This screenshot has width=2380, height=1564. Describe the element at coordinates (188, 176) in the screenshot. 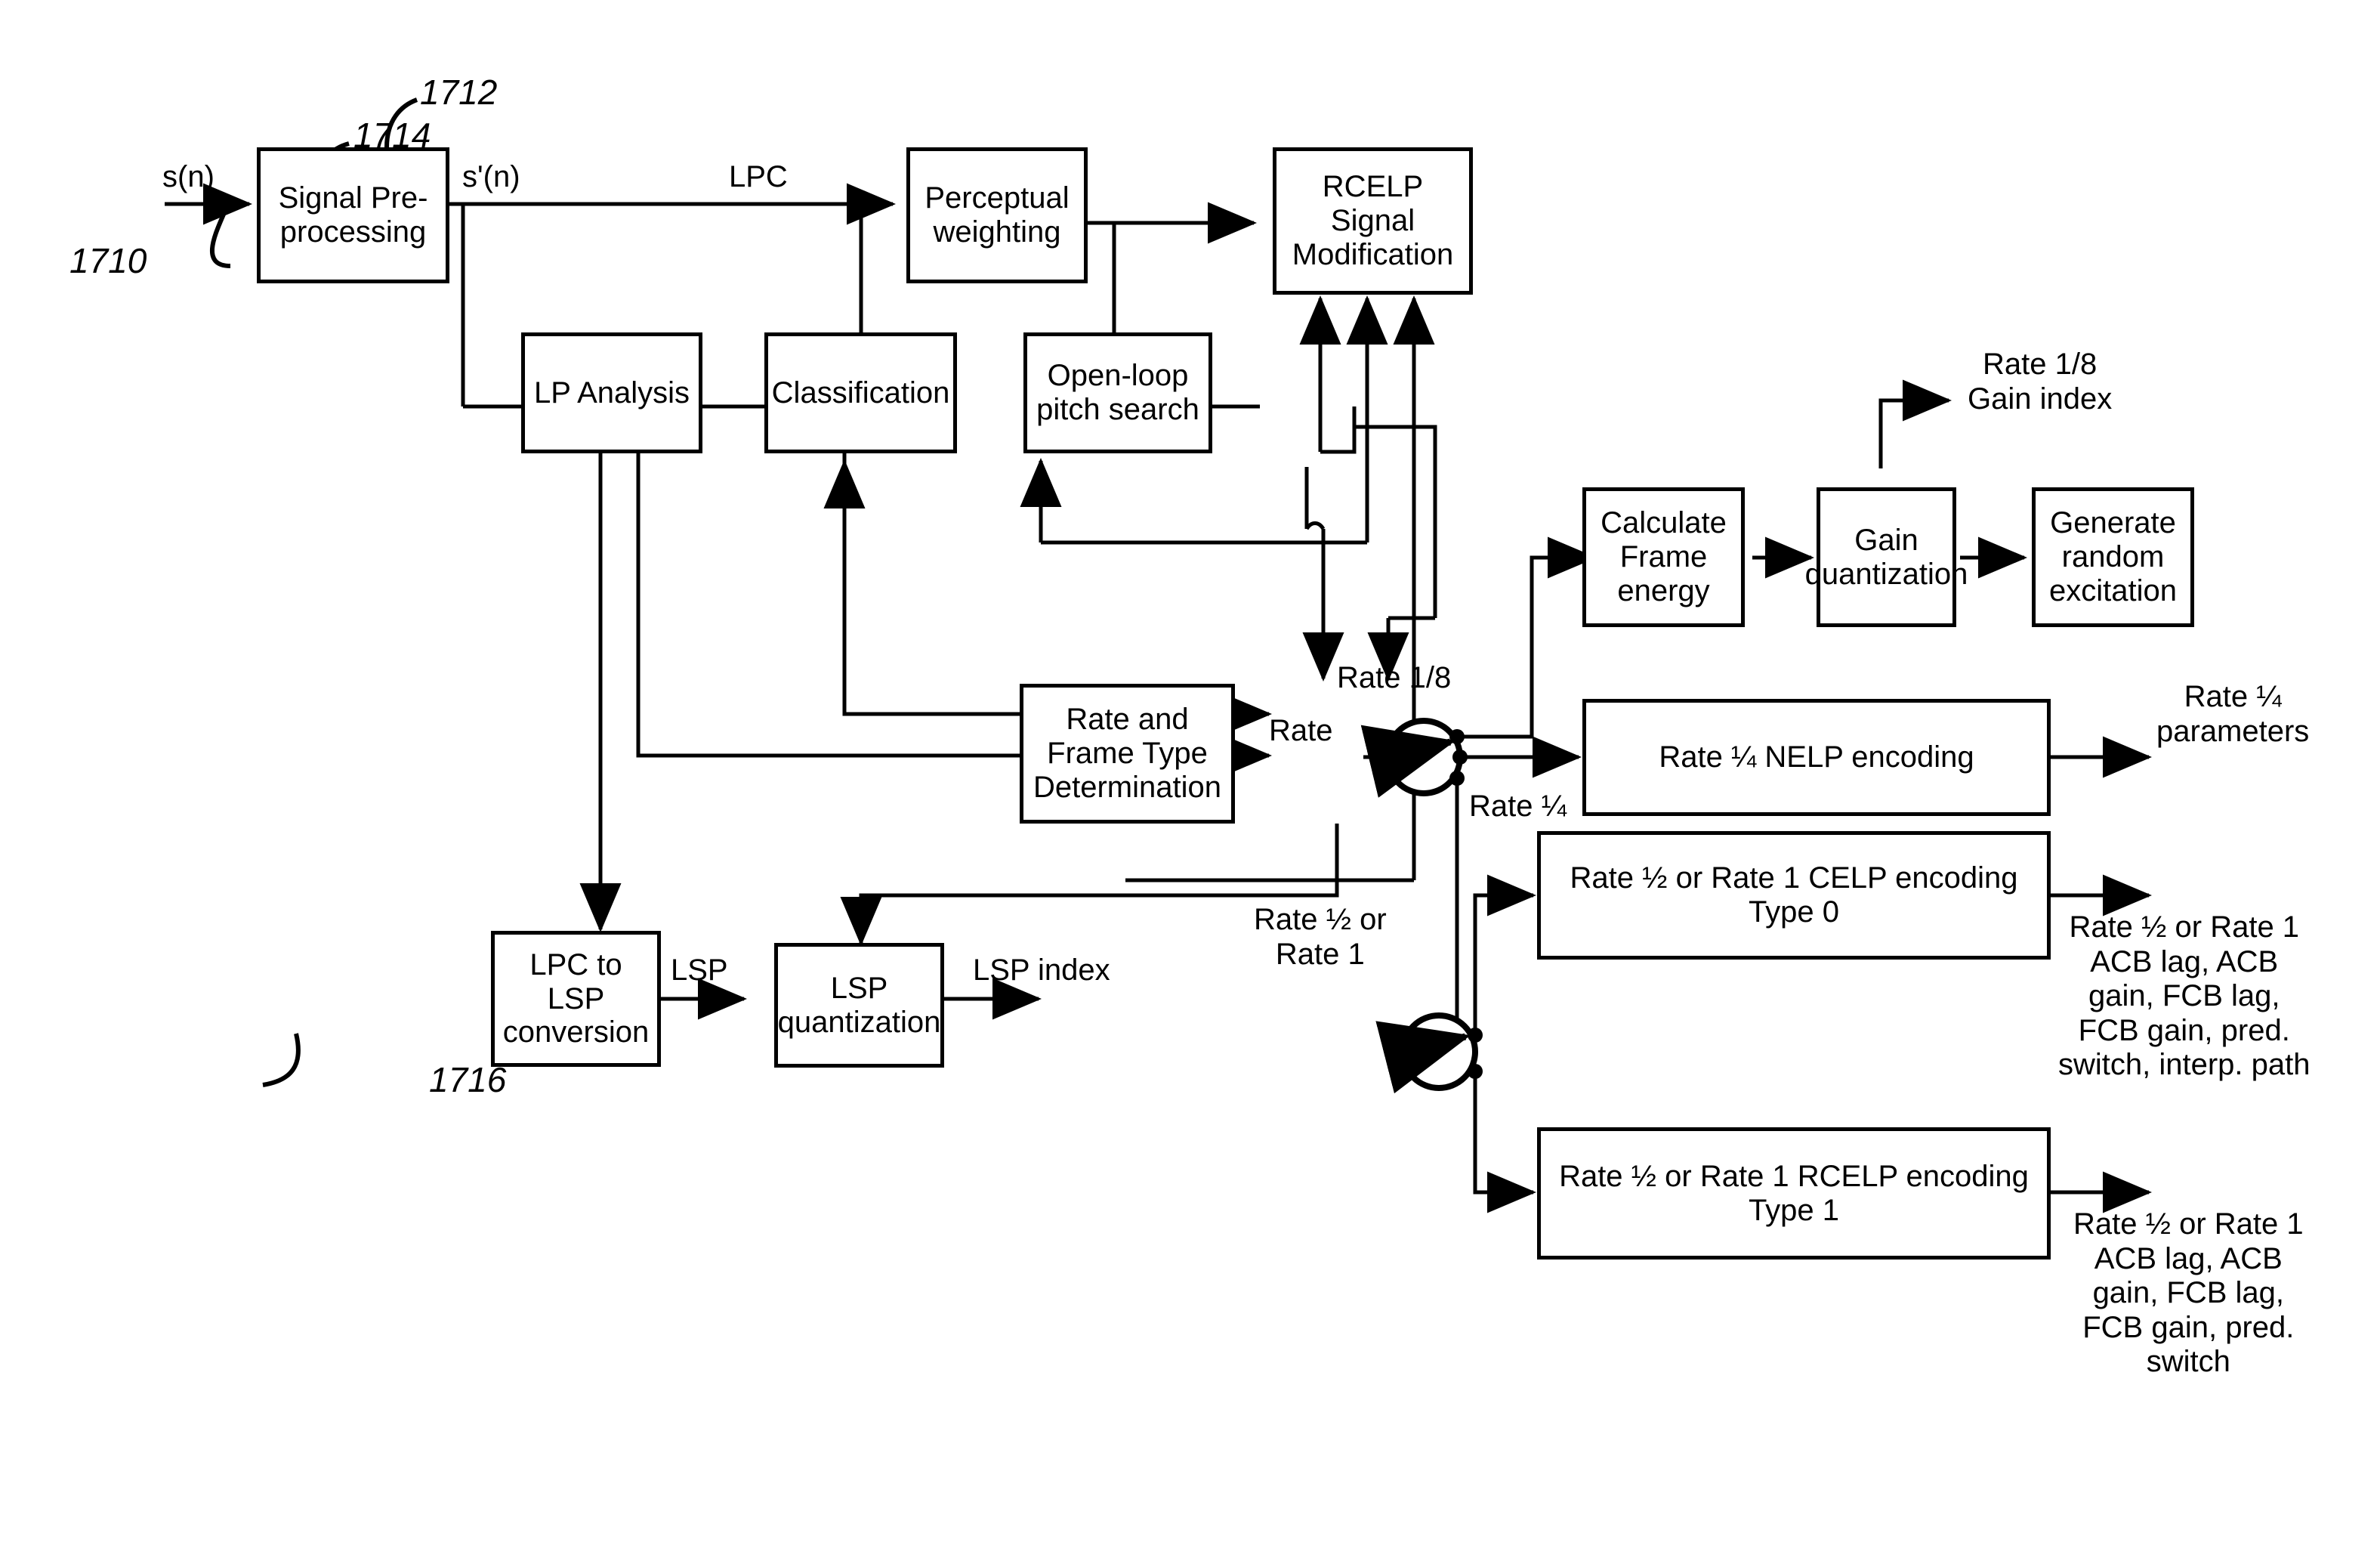

I see `label-input-sn: s(n)` at that location.